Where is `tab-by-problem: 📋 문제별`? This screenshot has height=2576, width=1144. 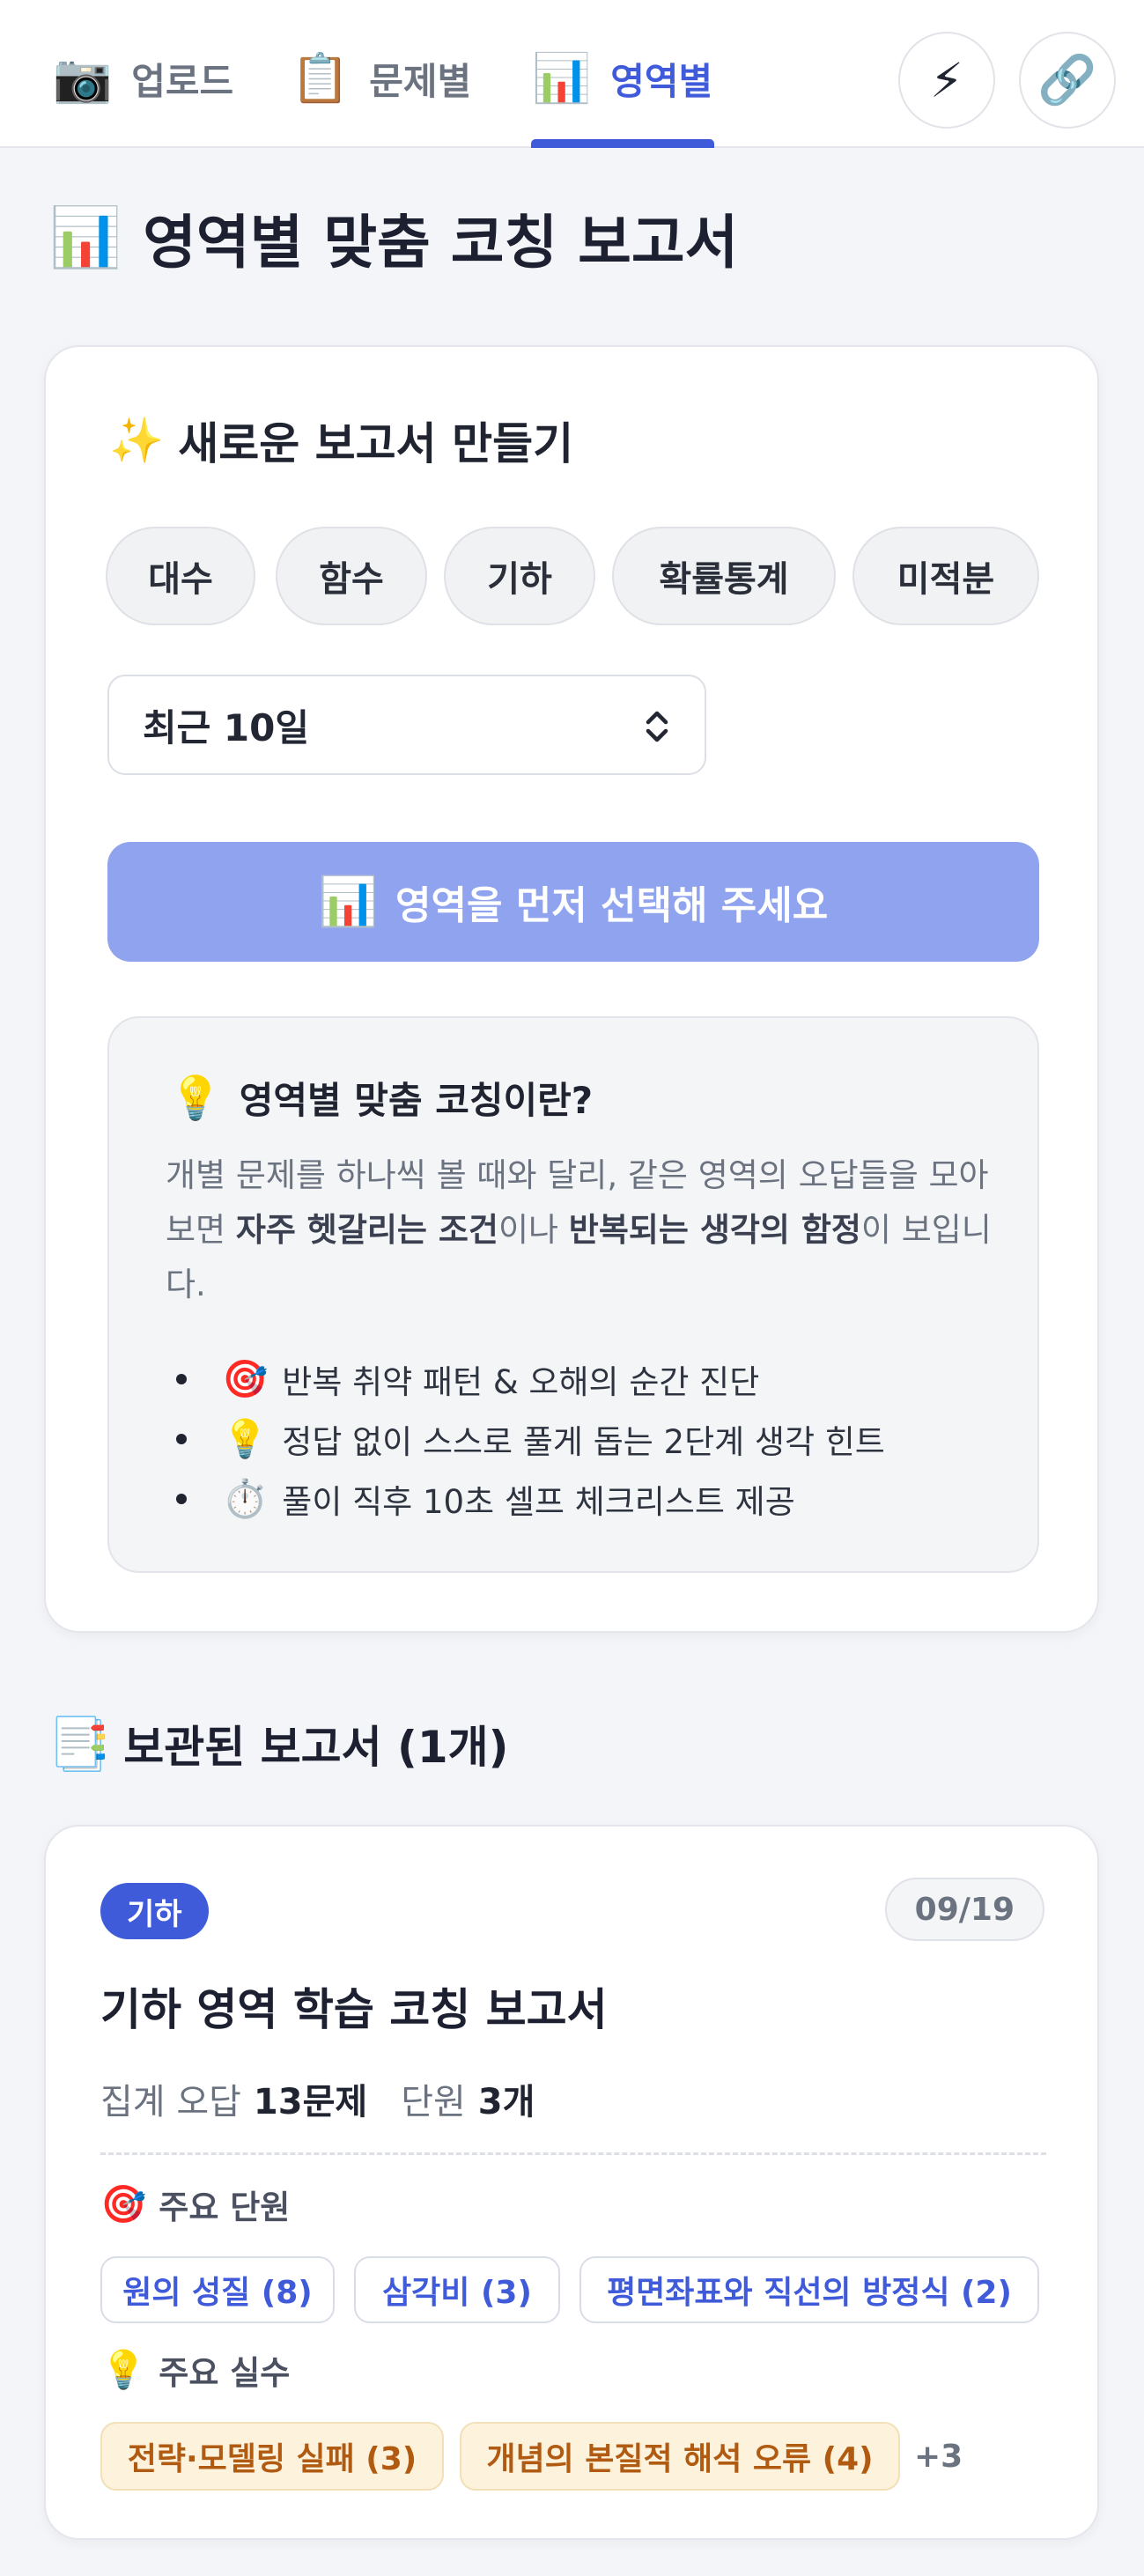 tab-by-problem: 📋 문제별 is located at coordinates (381, 78).